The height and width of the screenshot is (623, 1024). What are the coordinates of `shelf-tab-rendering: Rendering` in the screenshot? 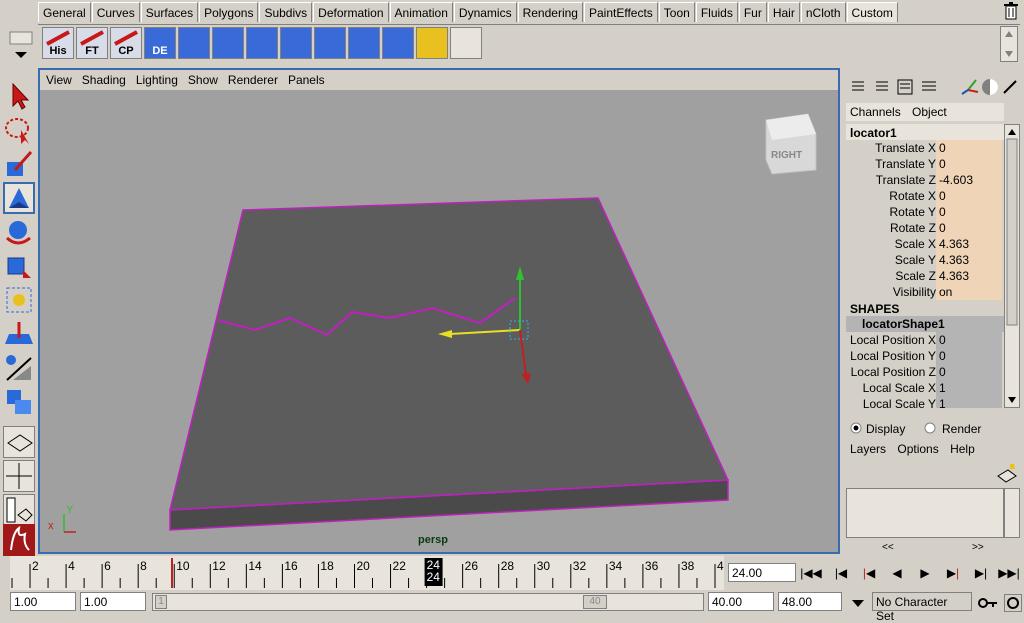 It's located at (550, 12).